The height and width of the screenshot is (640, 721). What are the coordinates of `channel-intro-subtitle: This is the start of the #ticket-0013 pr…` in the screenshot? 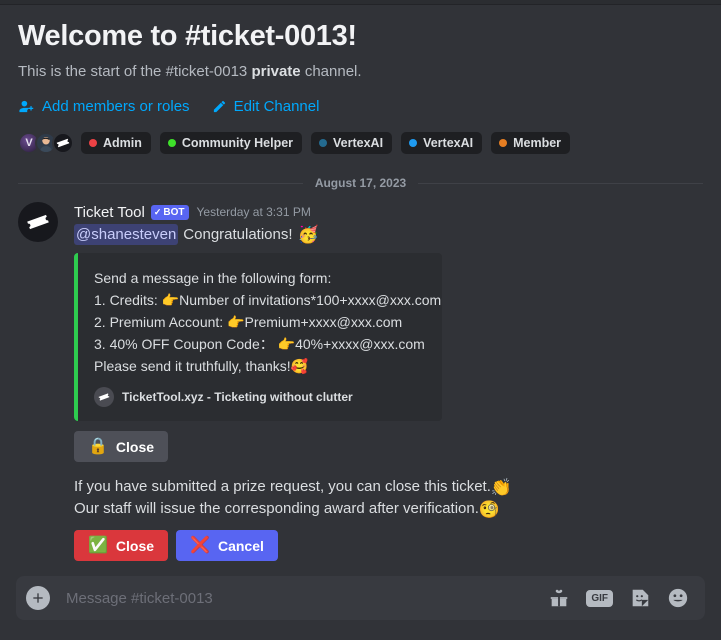 It's located at (360, 72).